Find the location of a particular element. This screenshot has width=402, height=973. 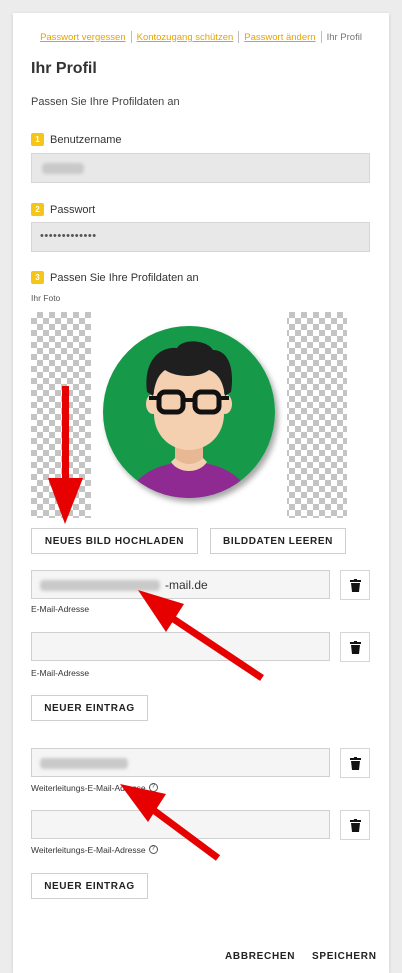

new-forward-entry-button: NEUER EINTRAG is located at coordinates (89, 886).